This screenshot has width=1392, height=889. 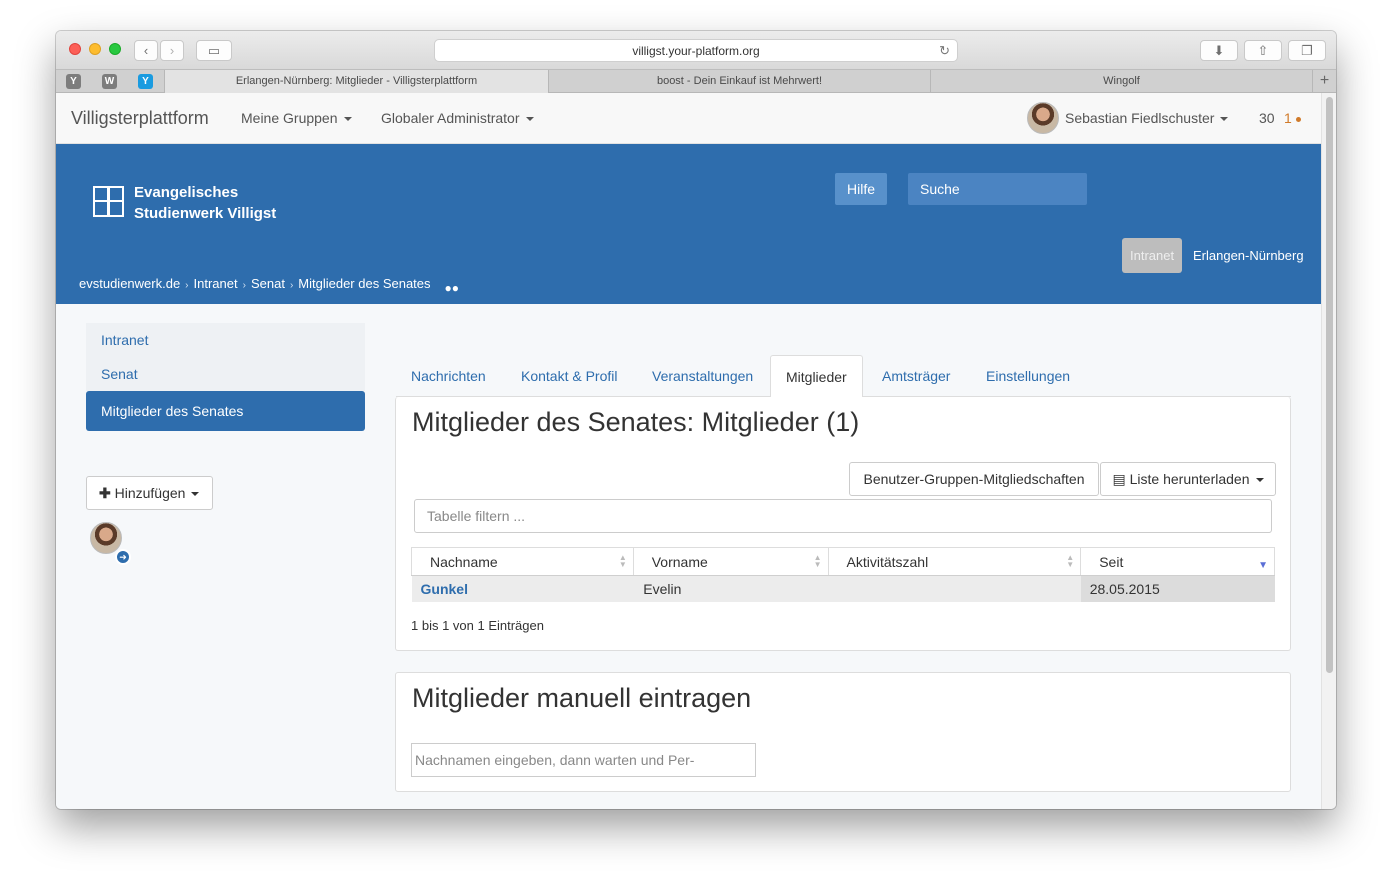 What do you see at coordinates (109, 81) in the screenshot?
I see `favorite-wiki-icon: W` at bounding box center [109, 81].